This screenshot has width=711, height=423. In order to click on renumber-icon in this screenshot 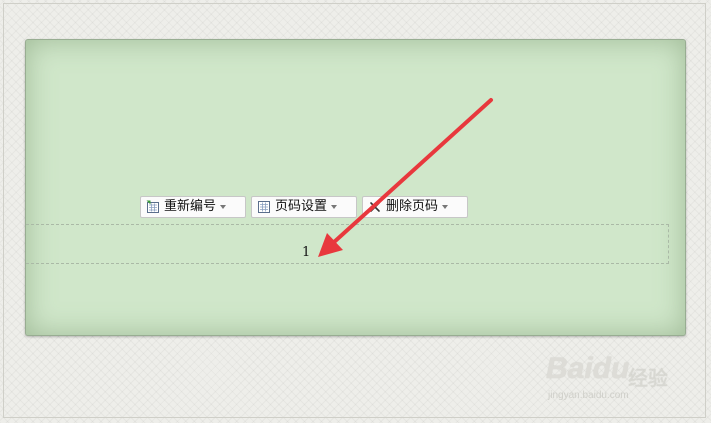, I will do `click(153, 207)`.